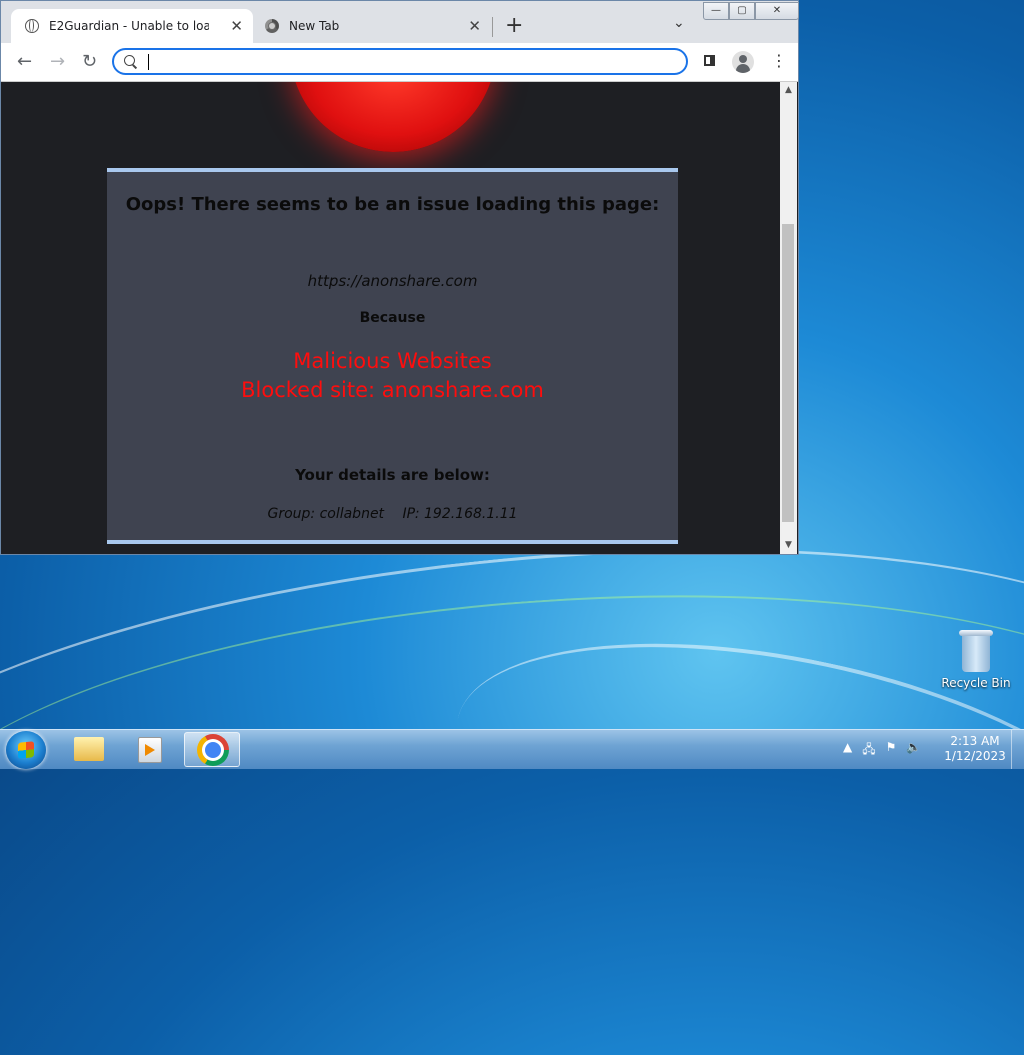  What do you see at coordinates (148, 62) in the screenshot?
I see `text-caret` at bounding box center [148, 62].